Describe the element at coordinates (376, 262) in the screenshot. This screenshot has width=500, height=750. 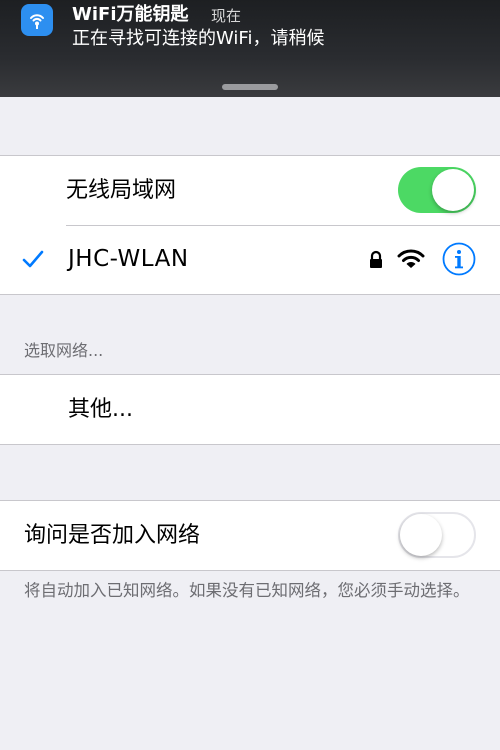
I see `lock-icon` at that location.